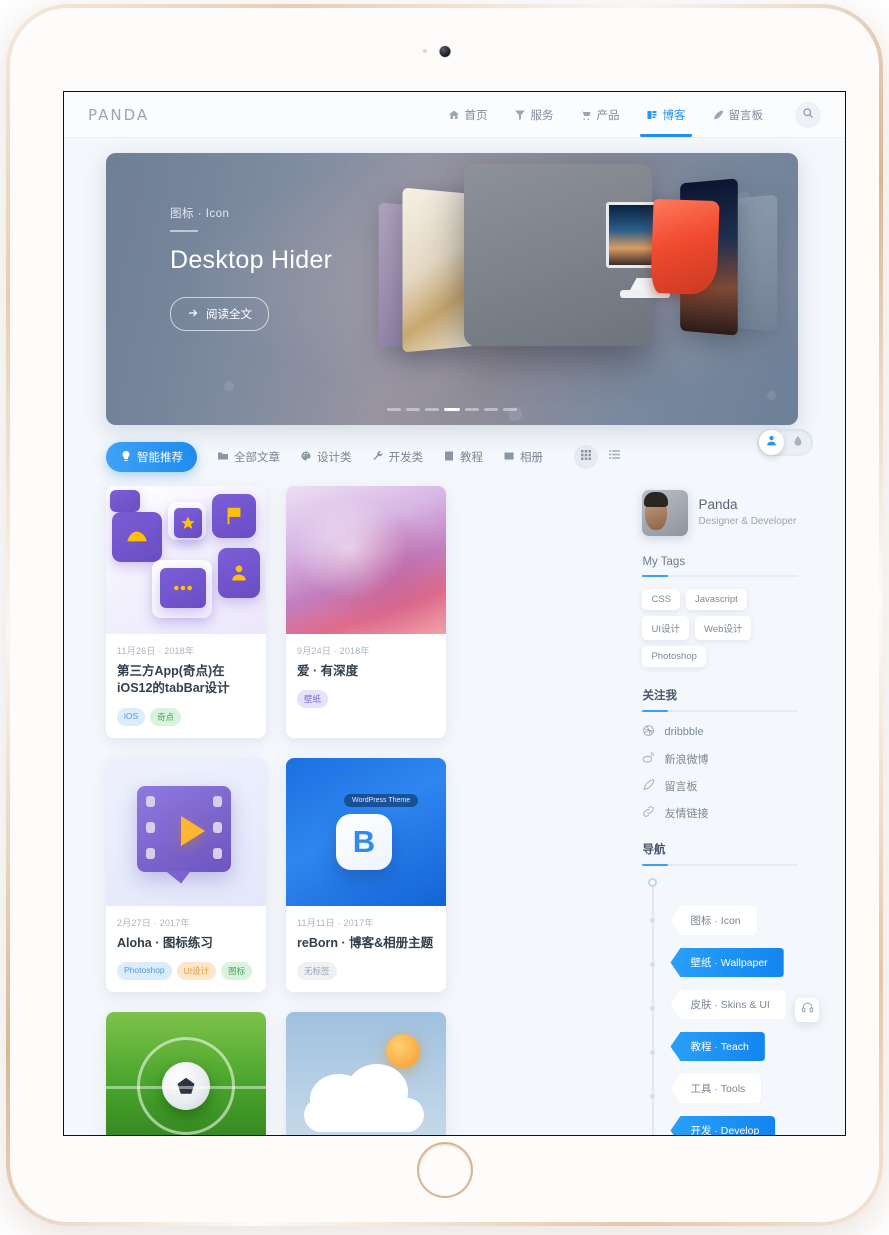  I want to click on image-icon, so click(509, 457).